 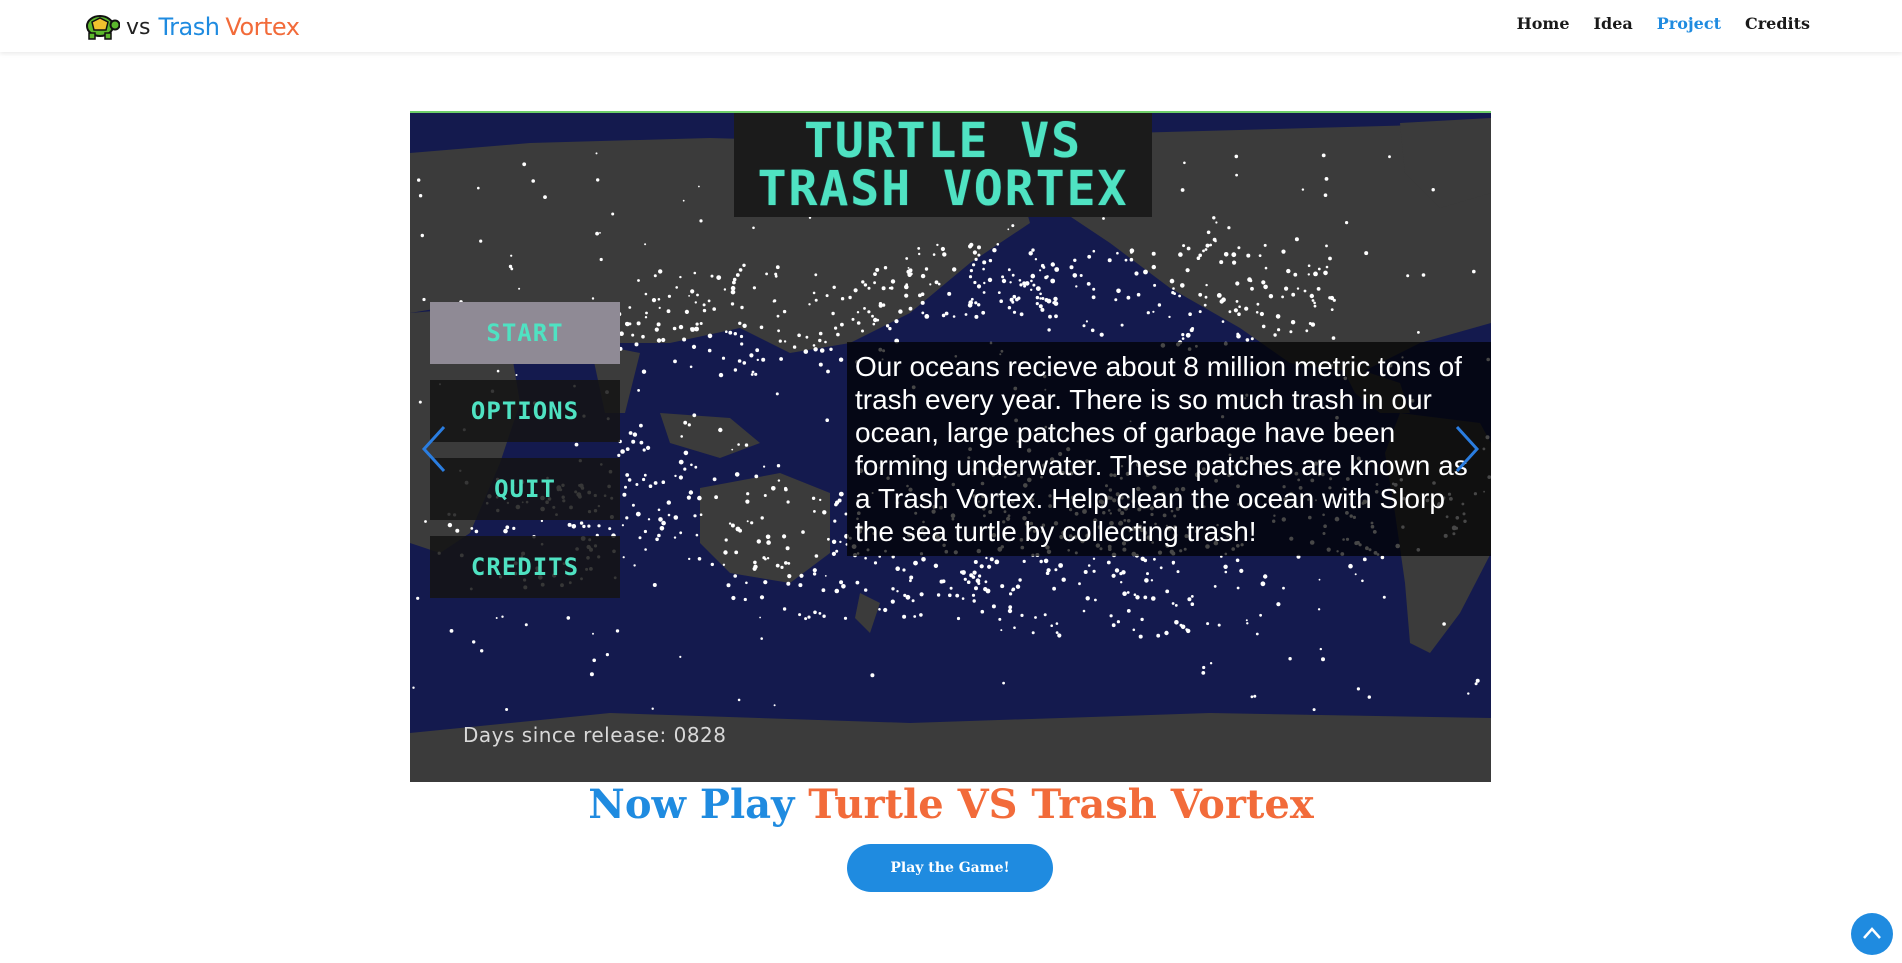 I want to click on menu-credits: CREDITS, so click(x=525, y=567).